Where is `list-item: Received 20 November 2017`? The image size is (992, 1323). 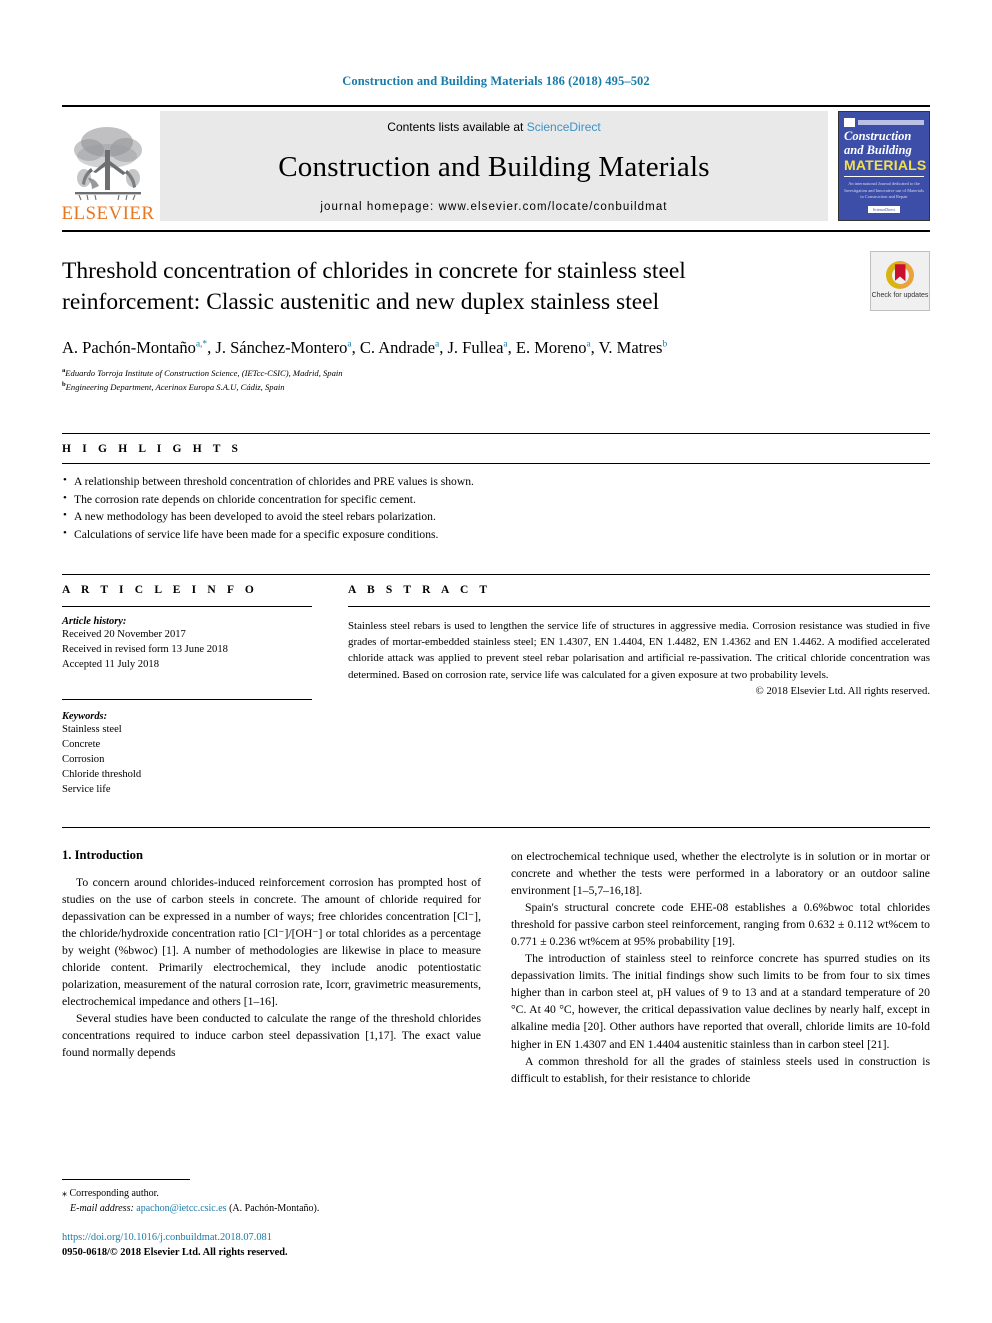 list-item: Received 20 November 2017 is located at coordinates (124, 635).